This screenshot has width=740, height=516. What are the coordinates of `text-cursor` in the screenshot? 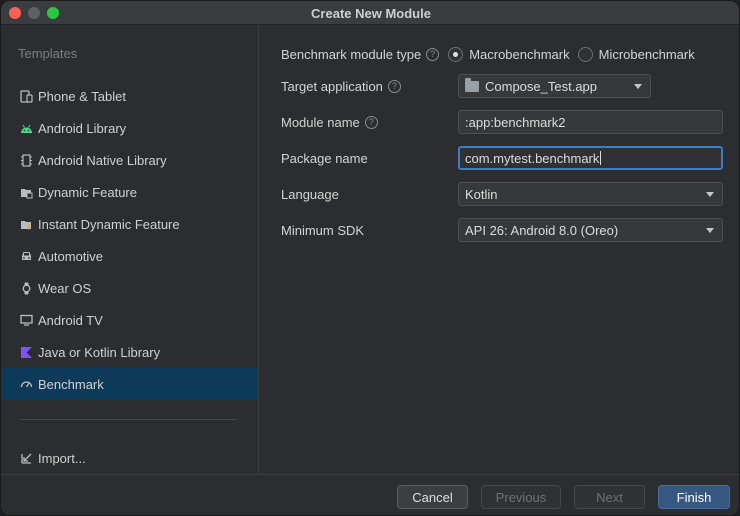 It's located at (601, 158).